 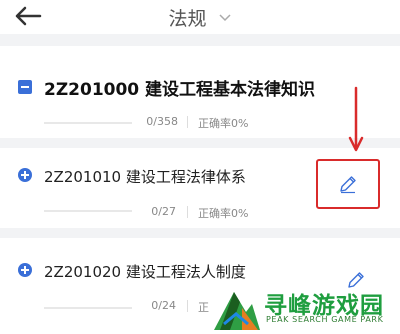 What do you see at coordinates (145, 177) in the screenshot?
I see `section-title: 2Z201010 建设工程法律体系` at bounding box center [145, 177].